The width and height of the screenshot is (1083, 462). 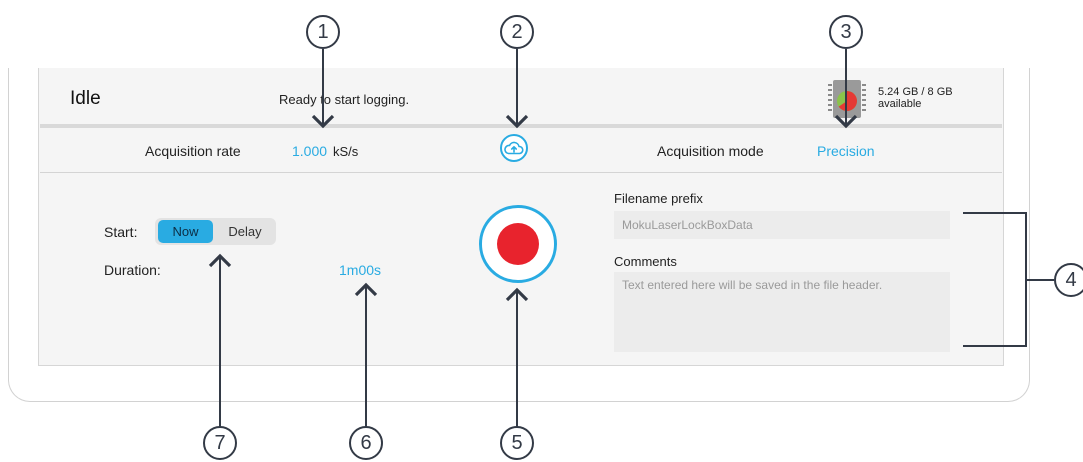 I want to click on start-now-option: Now, so click(x=185, y=231).